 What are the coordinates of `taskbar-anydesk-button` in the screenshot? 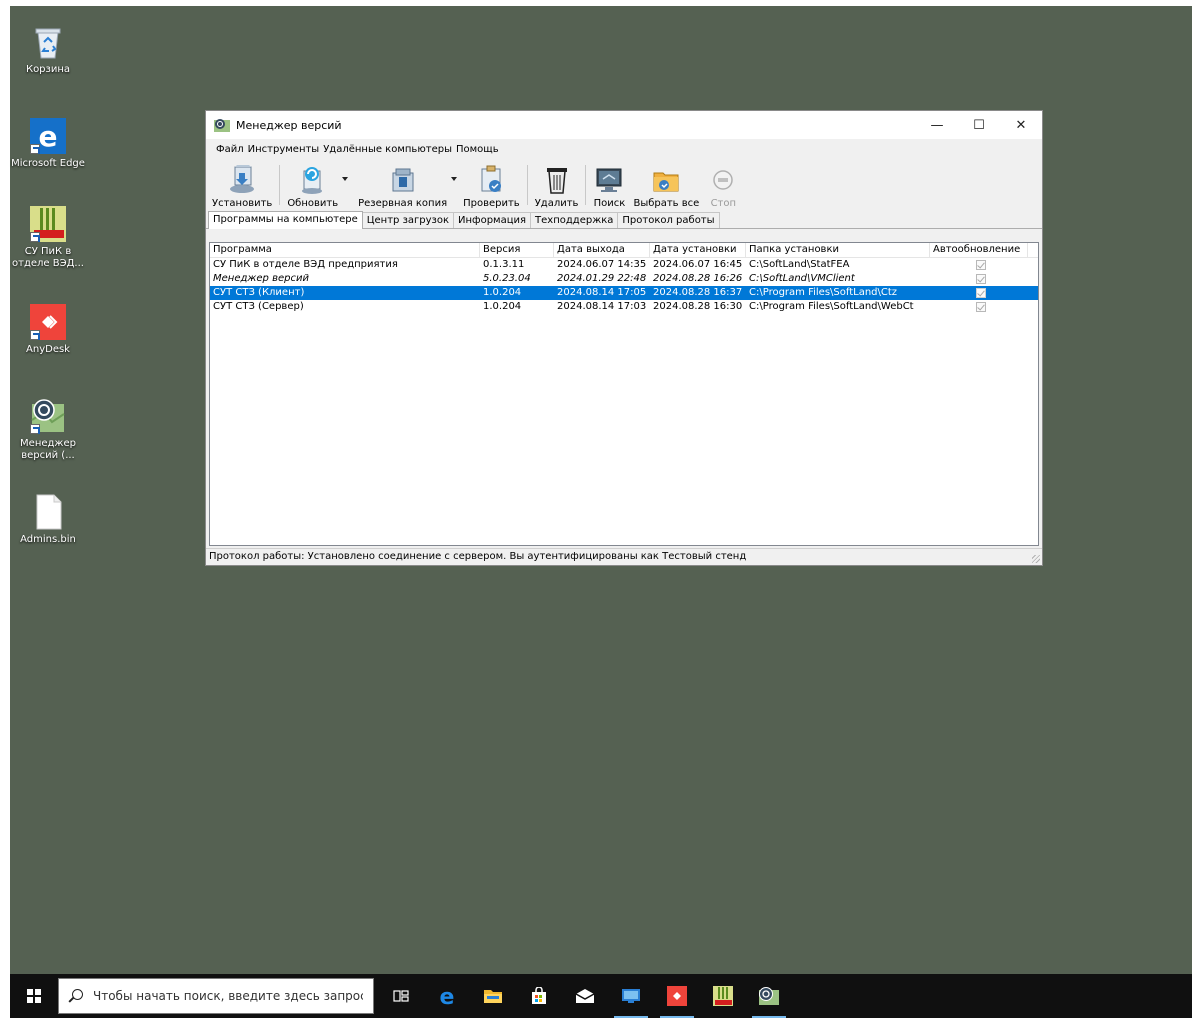 It's located at (677, 996).